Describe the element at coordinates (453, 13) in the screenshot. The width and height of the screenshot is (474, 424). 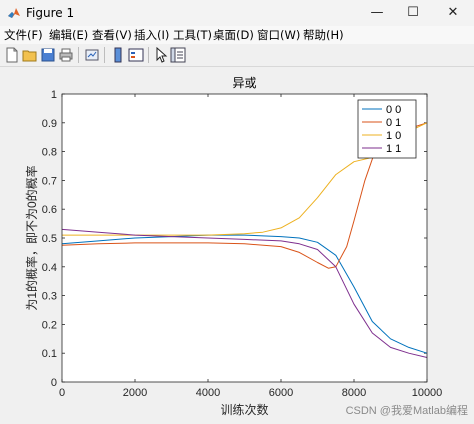
I see `close-button: ✕` at that location.